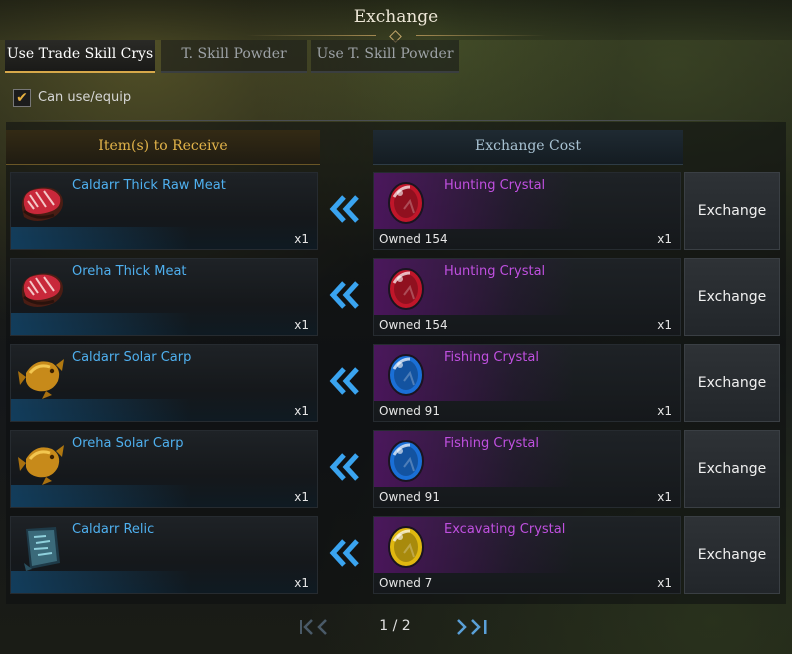  I want to click on receive-item-slot: Caldarr Solar Carp x1, so click(164, 383).